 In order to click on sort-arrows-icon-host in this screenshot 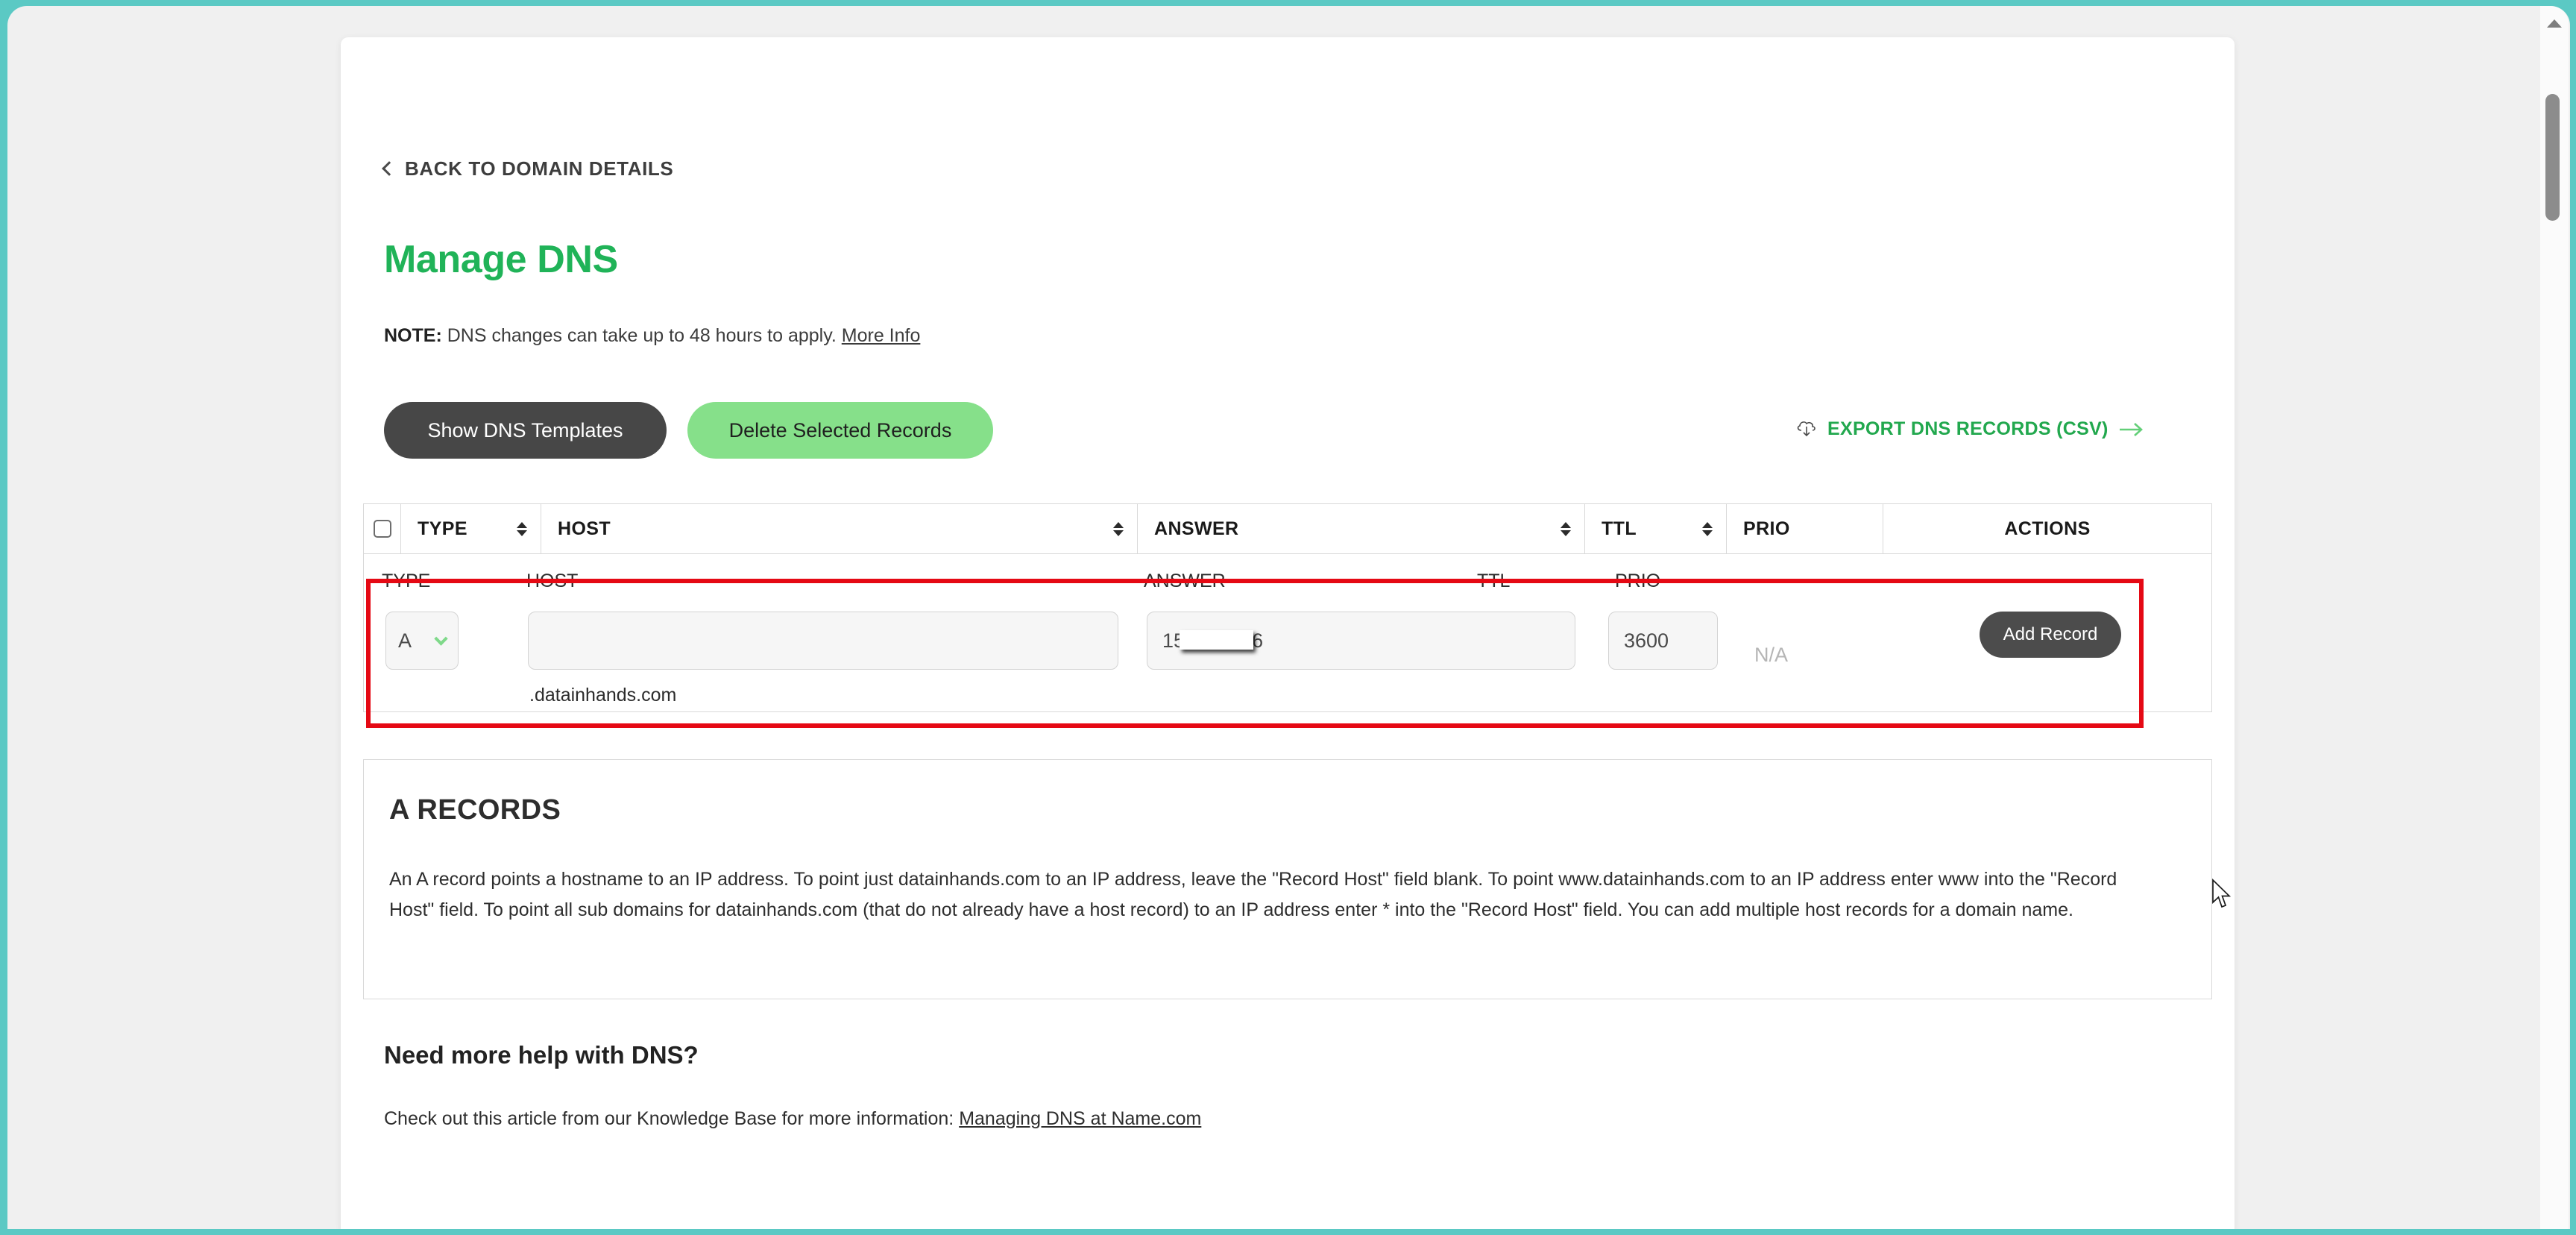, I will do `click(1118, 528)`.